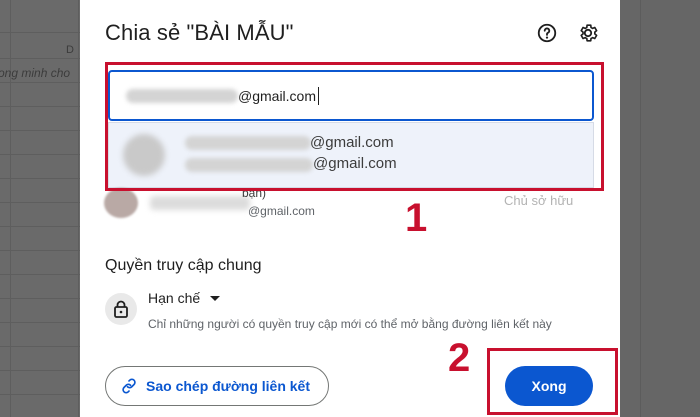 This screenshot has width=700, height=417. Describe the element at coordinates (174, 298) in the screenshot. I see `access-level-label: Hạn chế` at that location.